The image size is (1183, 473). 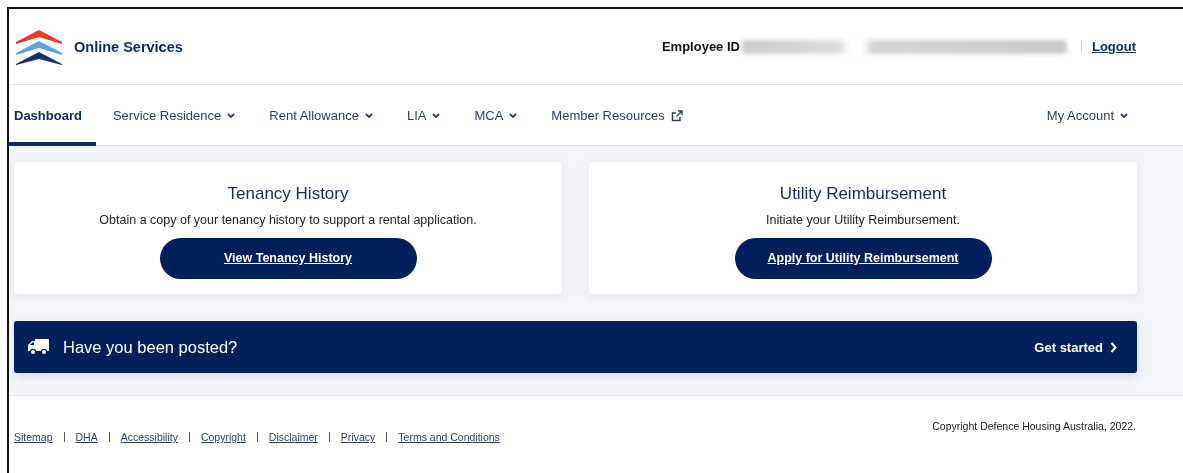 What do you see at coordinates (358, 437) in the screenshot?
I see `footer-link: Privacy` at bounding box center [358, 437].